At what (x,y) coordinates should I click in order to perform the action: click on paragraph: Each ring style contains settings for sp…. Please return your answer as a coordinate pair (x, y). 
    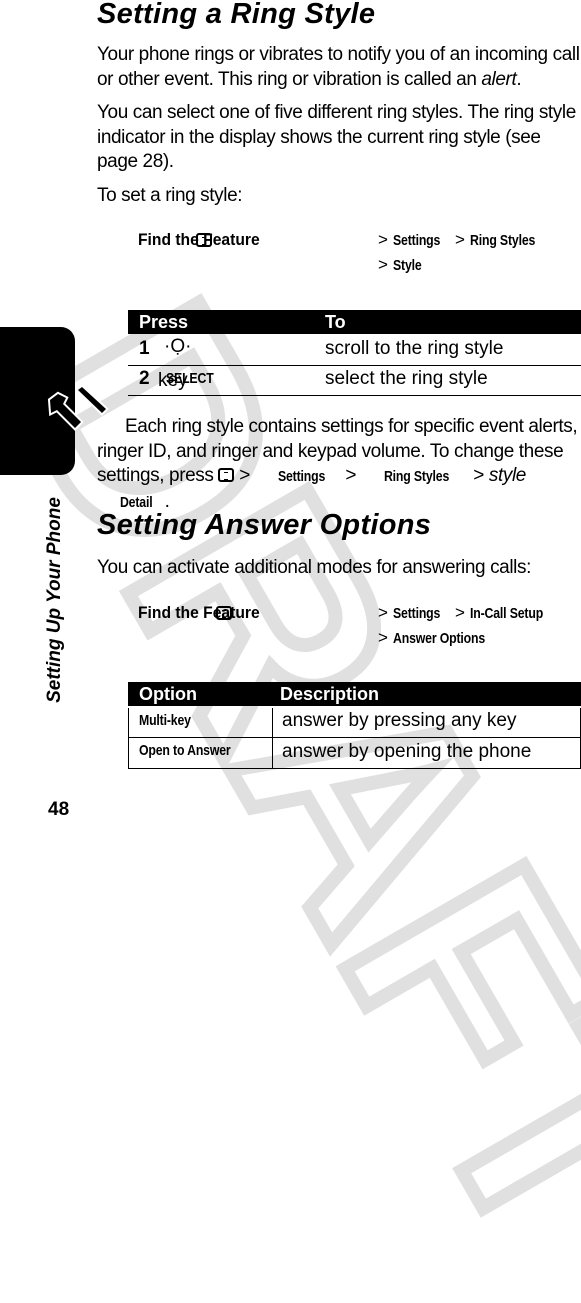
    Looking at the image, I should click on (337, 464).